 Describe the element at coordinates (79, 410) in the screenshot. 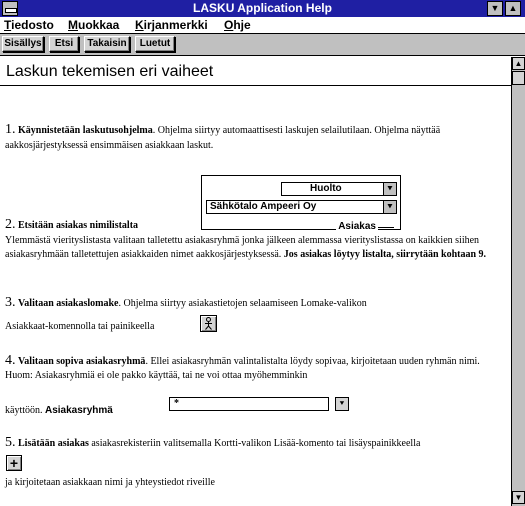

I see `customer-group-field-label: Asiakasryhmä` at that location.